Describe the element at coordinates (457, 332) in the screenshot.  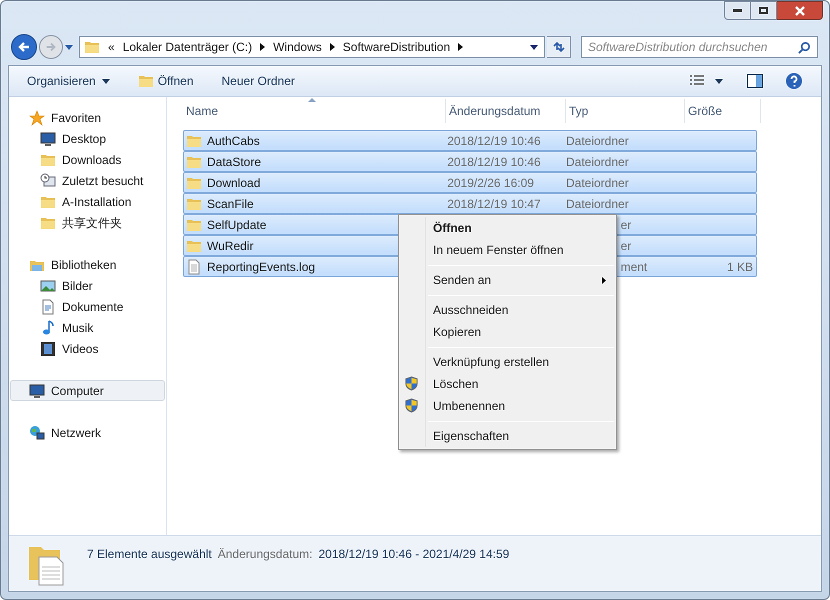
I see `menu-label: Kopieren` at that location.